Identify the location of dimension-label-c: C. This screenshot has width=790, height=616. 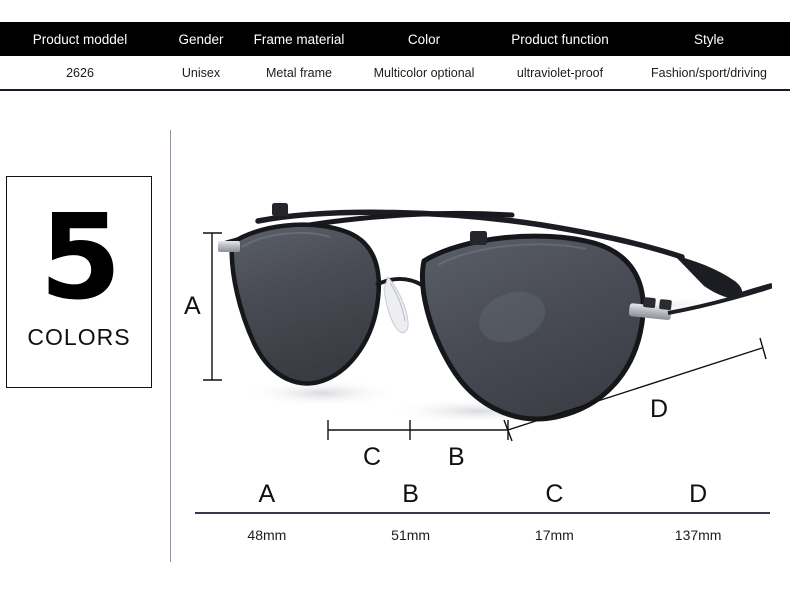
(372, 457).